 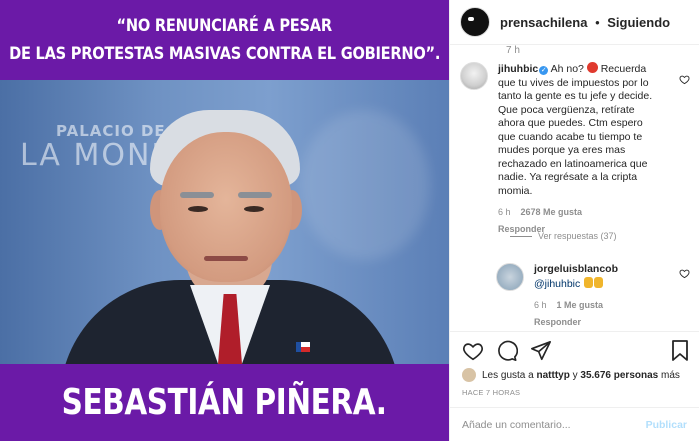 I want to click on view-replies-label: Ver respuestas (37), so click(x=577, y=236).